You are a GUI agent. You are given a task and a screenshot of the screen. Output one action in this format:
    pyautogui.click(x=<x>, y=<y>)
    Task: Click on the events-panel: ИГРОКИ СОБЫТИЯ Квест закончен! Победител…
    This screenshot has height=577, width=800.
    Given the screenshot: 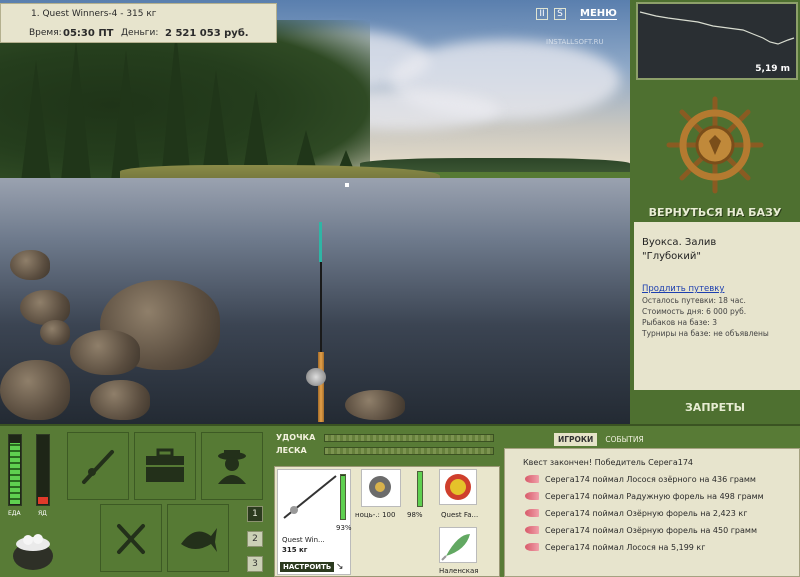 What is the action you would take?
    pyautogui.click(x=652, y=502)
    